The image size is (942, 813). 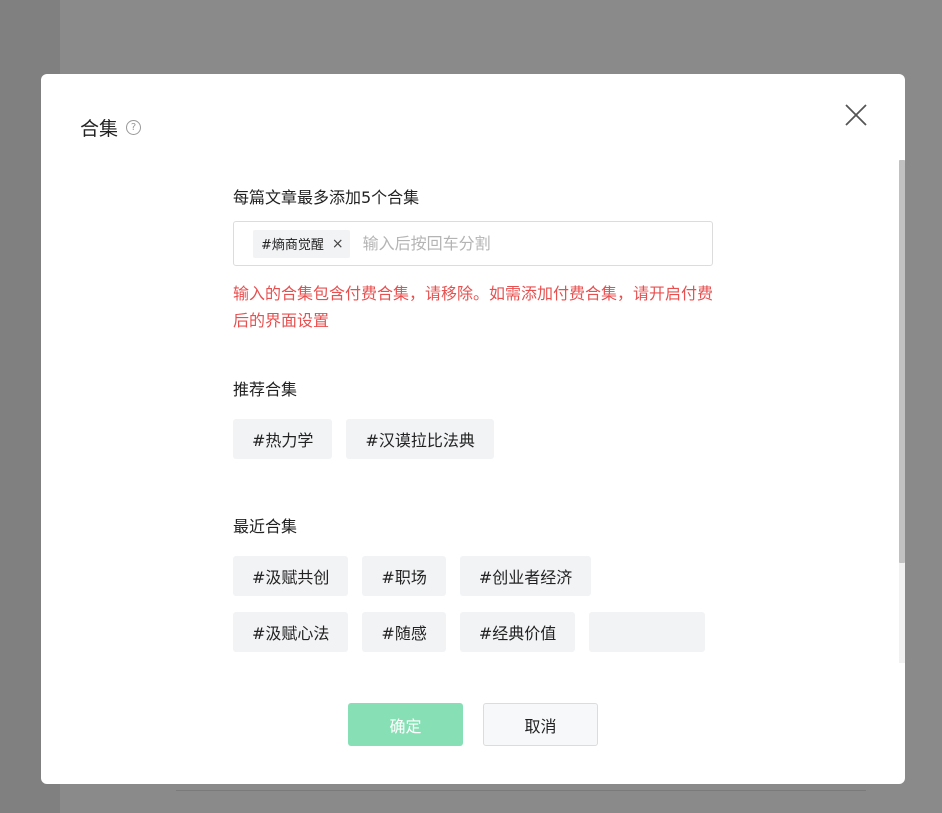 I want to click on chip-remove-icon: ×, so click(x=338, y=244).